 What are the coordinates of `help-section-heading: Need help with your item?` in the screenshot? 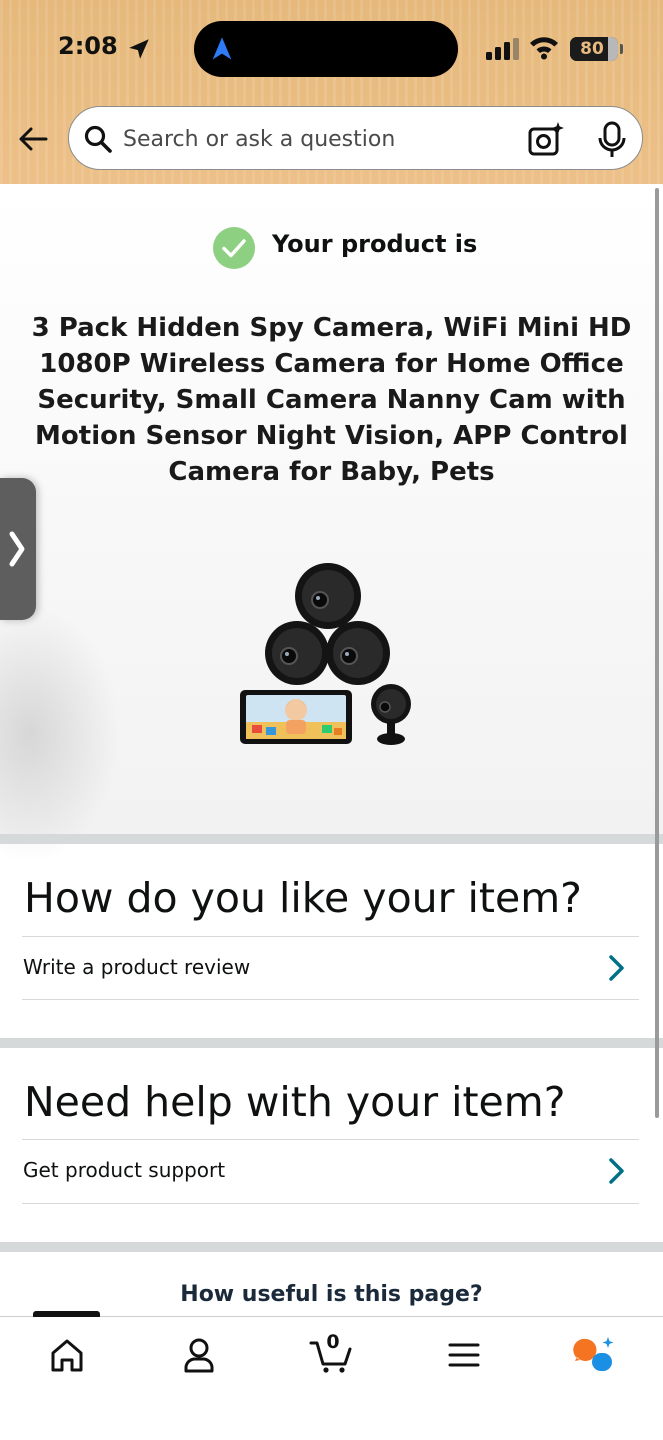 It's located at (295, 1102).